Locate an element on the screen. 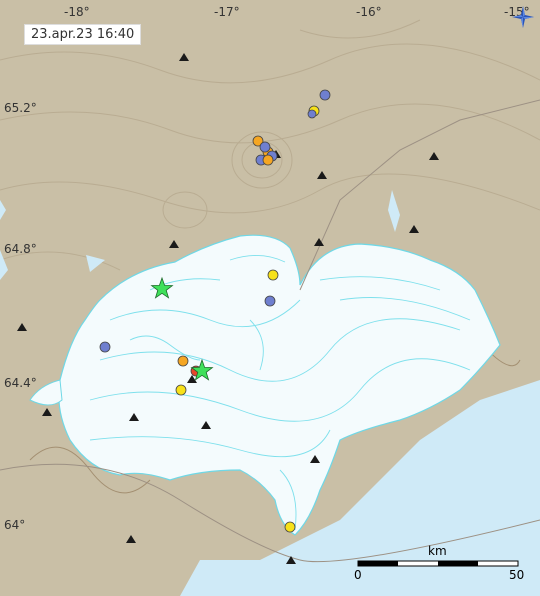 Image resolution: width=540 pixels, height=596 pixels. lon-label-3: -16° is located at coordinates (369, 12).